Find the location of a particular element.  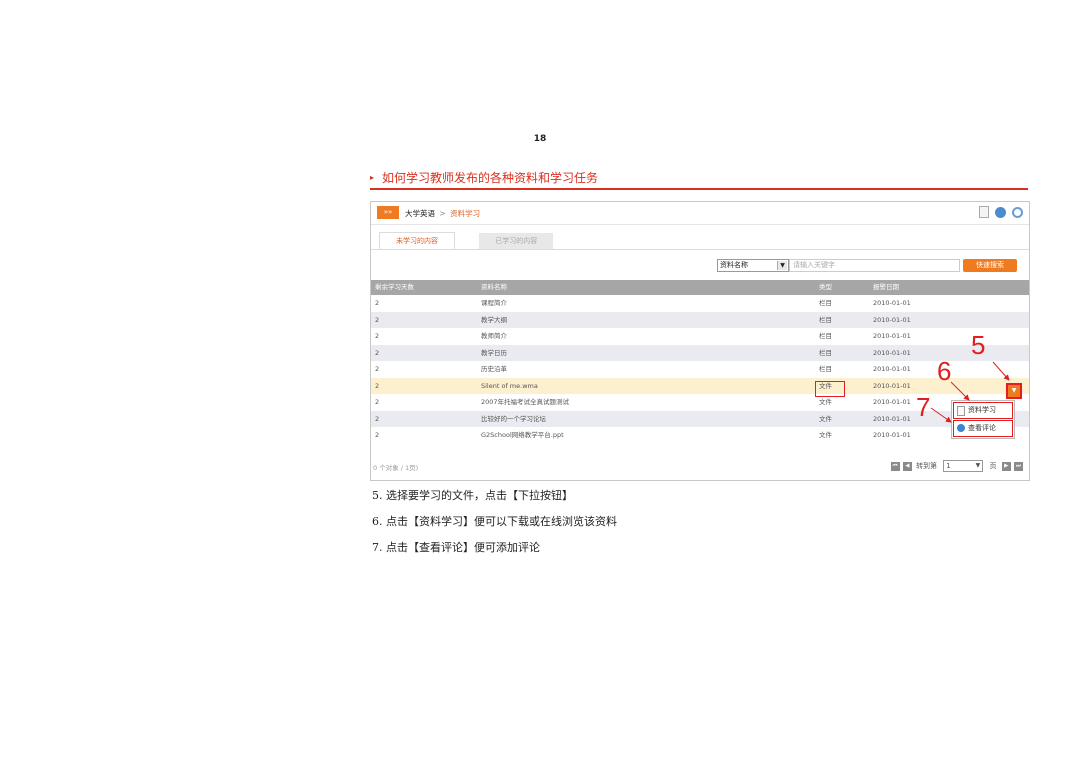

section-divider is located at coordinates (699, 189).